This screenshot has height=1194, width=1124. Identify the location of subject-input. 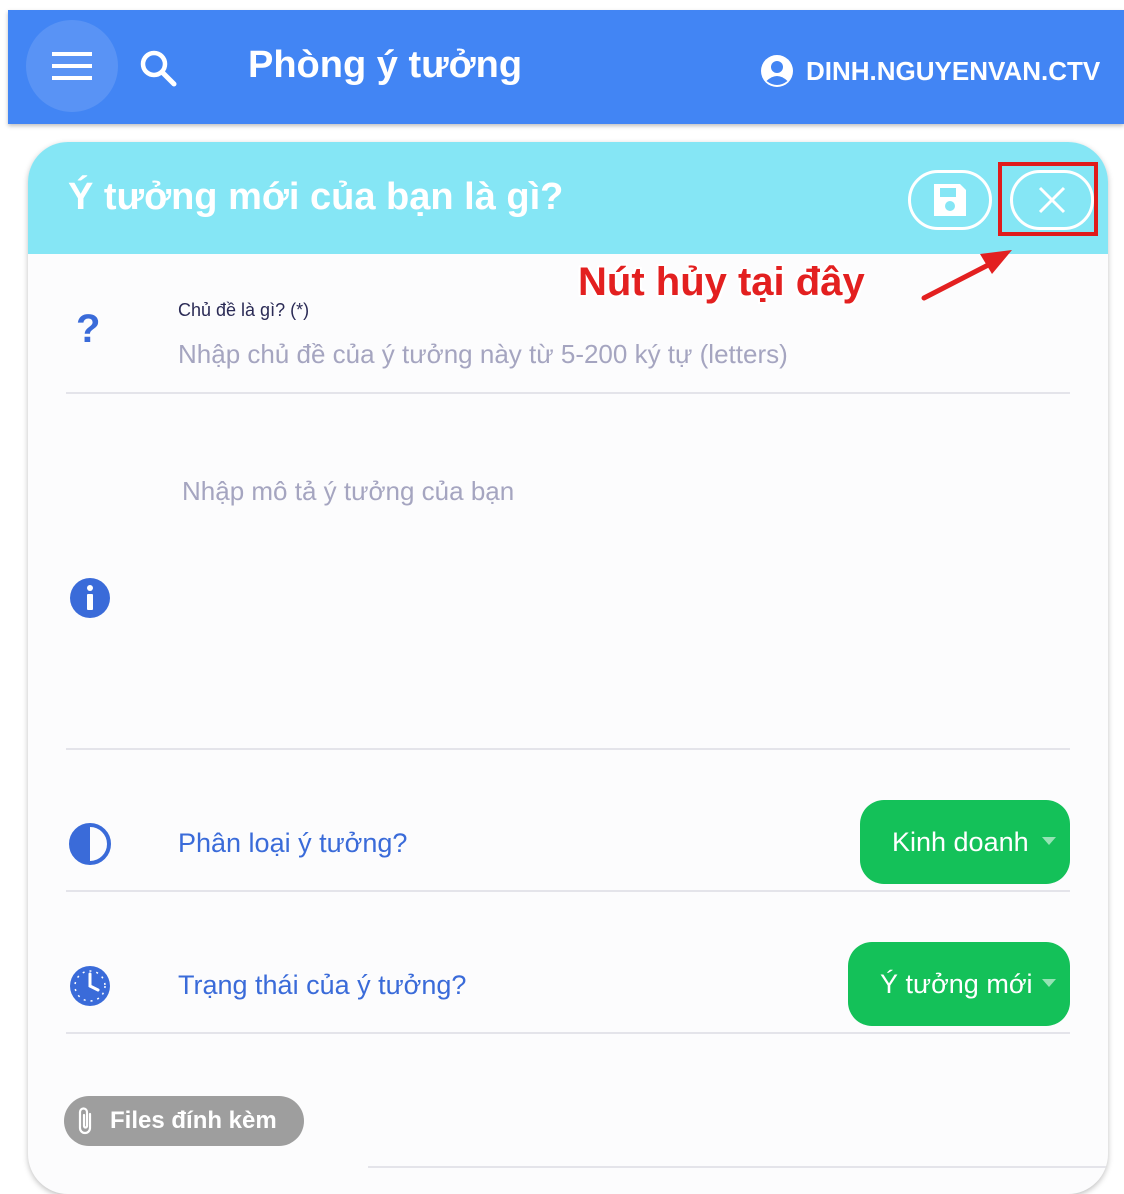
(618, 354).